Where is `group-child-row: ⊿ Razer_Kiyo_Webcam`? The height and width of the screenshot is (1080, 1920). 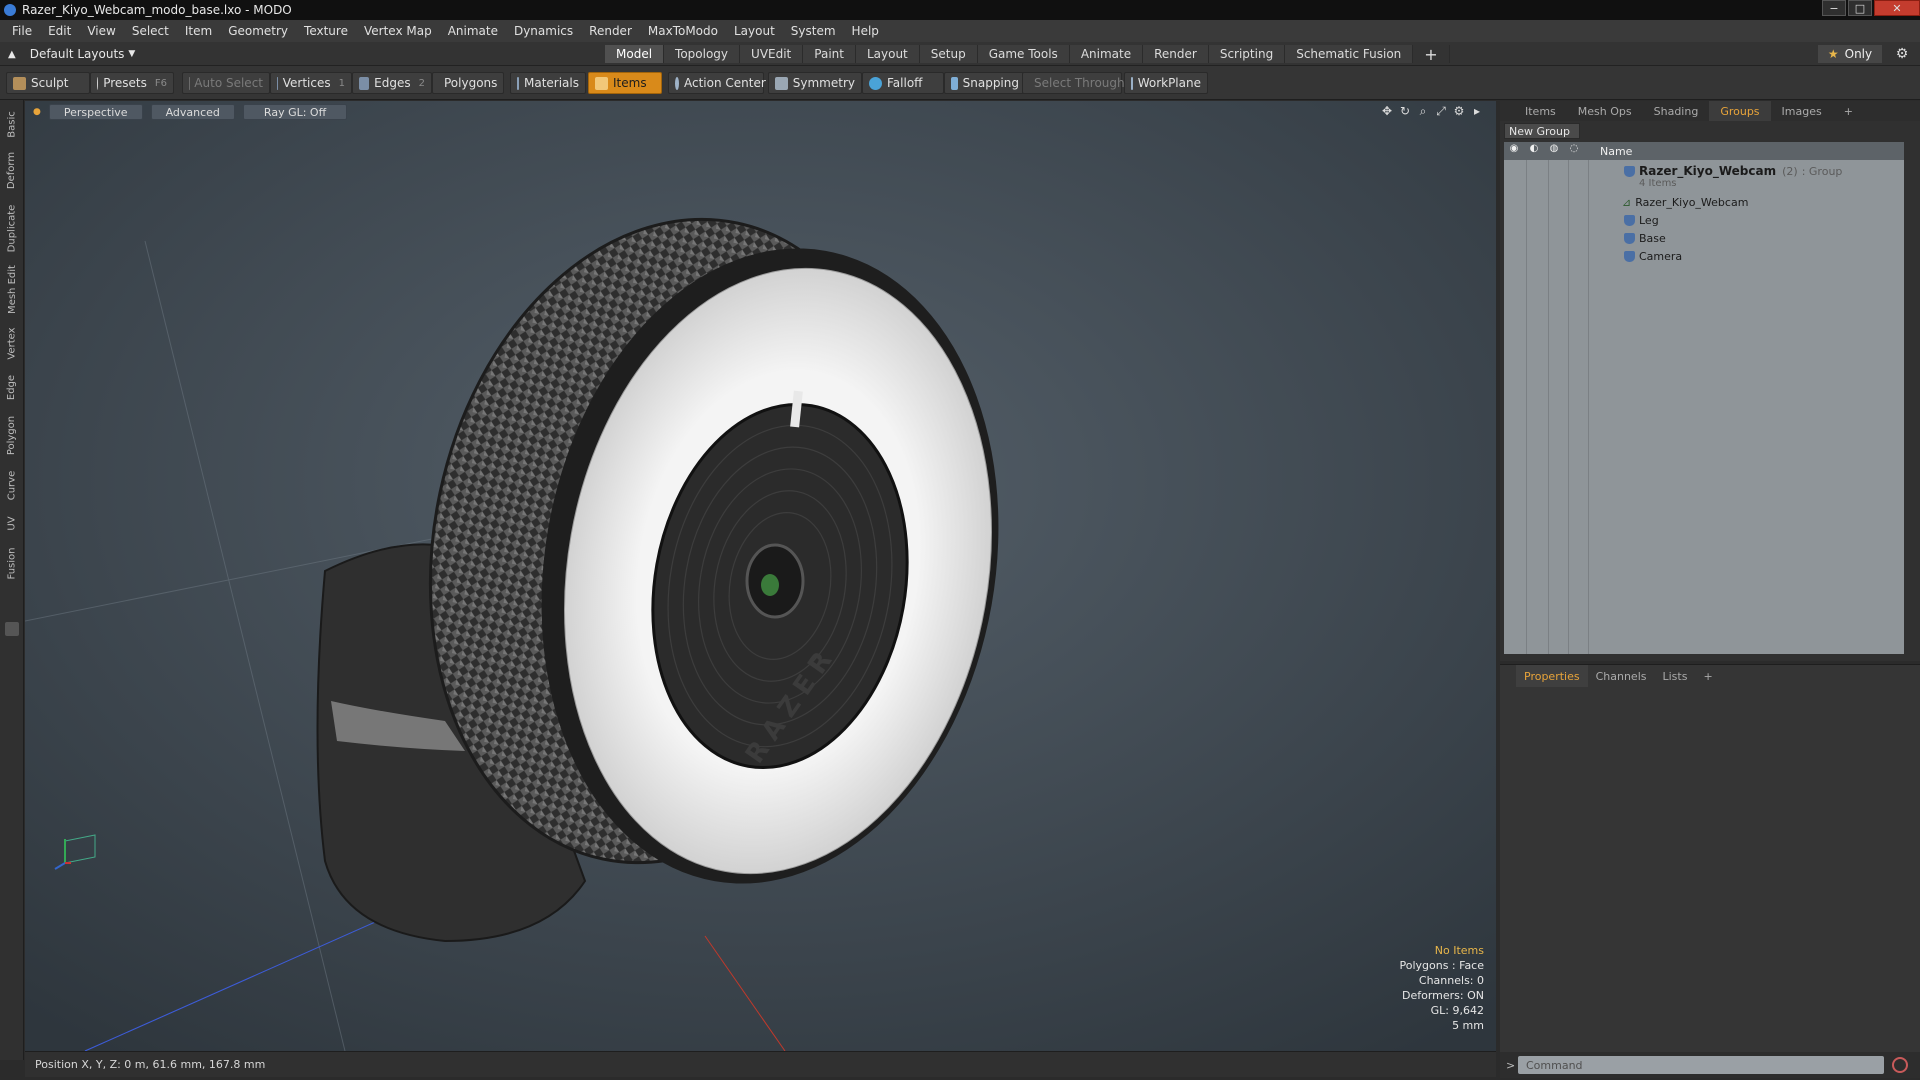 group-child-row: ⊿ Razer_Kiyo_Webcam is located at coordinates (1704, 202).